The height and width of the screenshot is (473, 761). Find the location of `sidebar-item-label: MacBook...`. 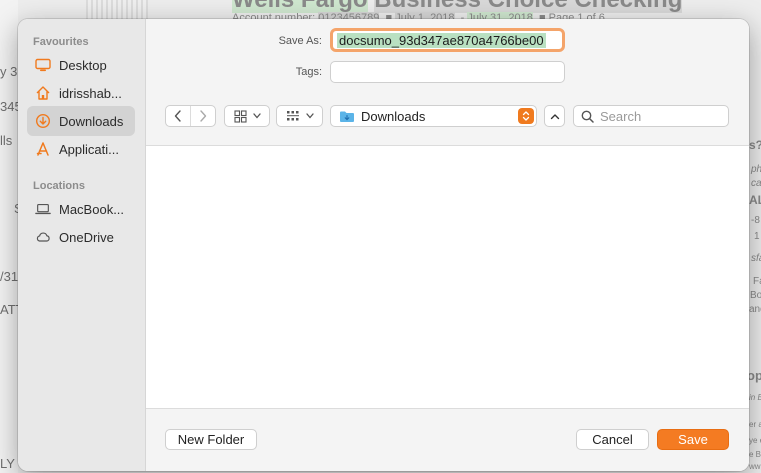

sidebar-item-label: MacBook... is located at coordinates (92, 209).